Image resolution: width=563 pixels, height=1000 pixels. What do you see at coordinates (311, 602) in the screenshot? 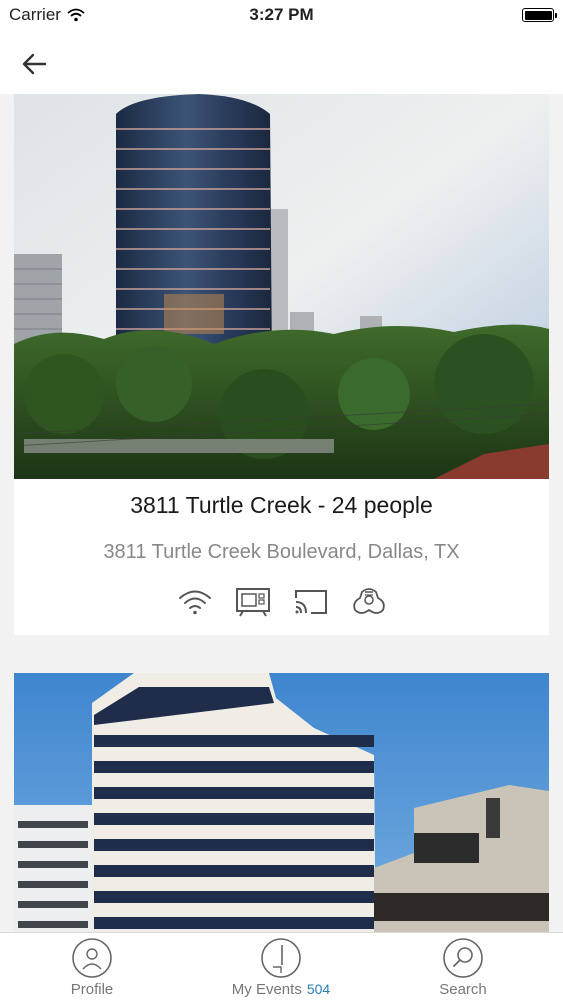
I see `screen-cast-icon` at bounding box center [311, 602].